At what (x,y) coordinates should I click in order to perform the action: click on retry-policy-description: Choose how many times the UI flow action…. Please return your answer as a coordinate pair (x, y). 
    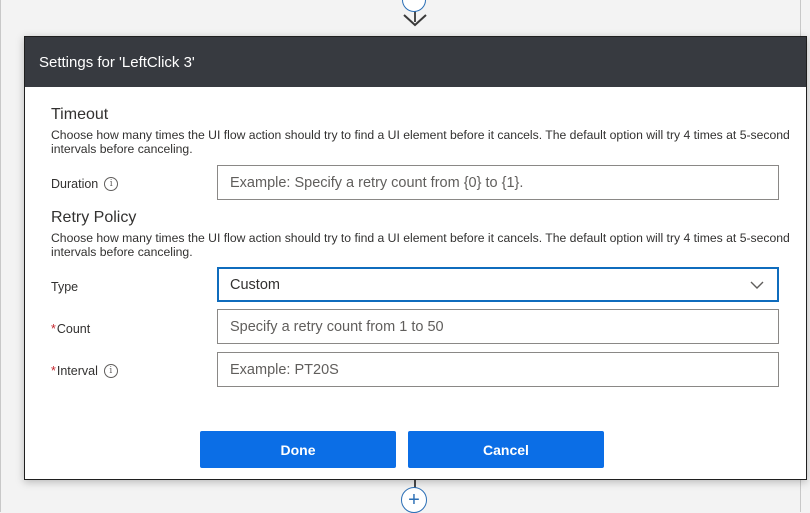
    Looking at the image, I should click on (420, 245).